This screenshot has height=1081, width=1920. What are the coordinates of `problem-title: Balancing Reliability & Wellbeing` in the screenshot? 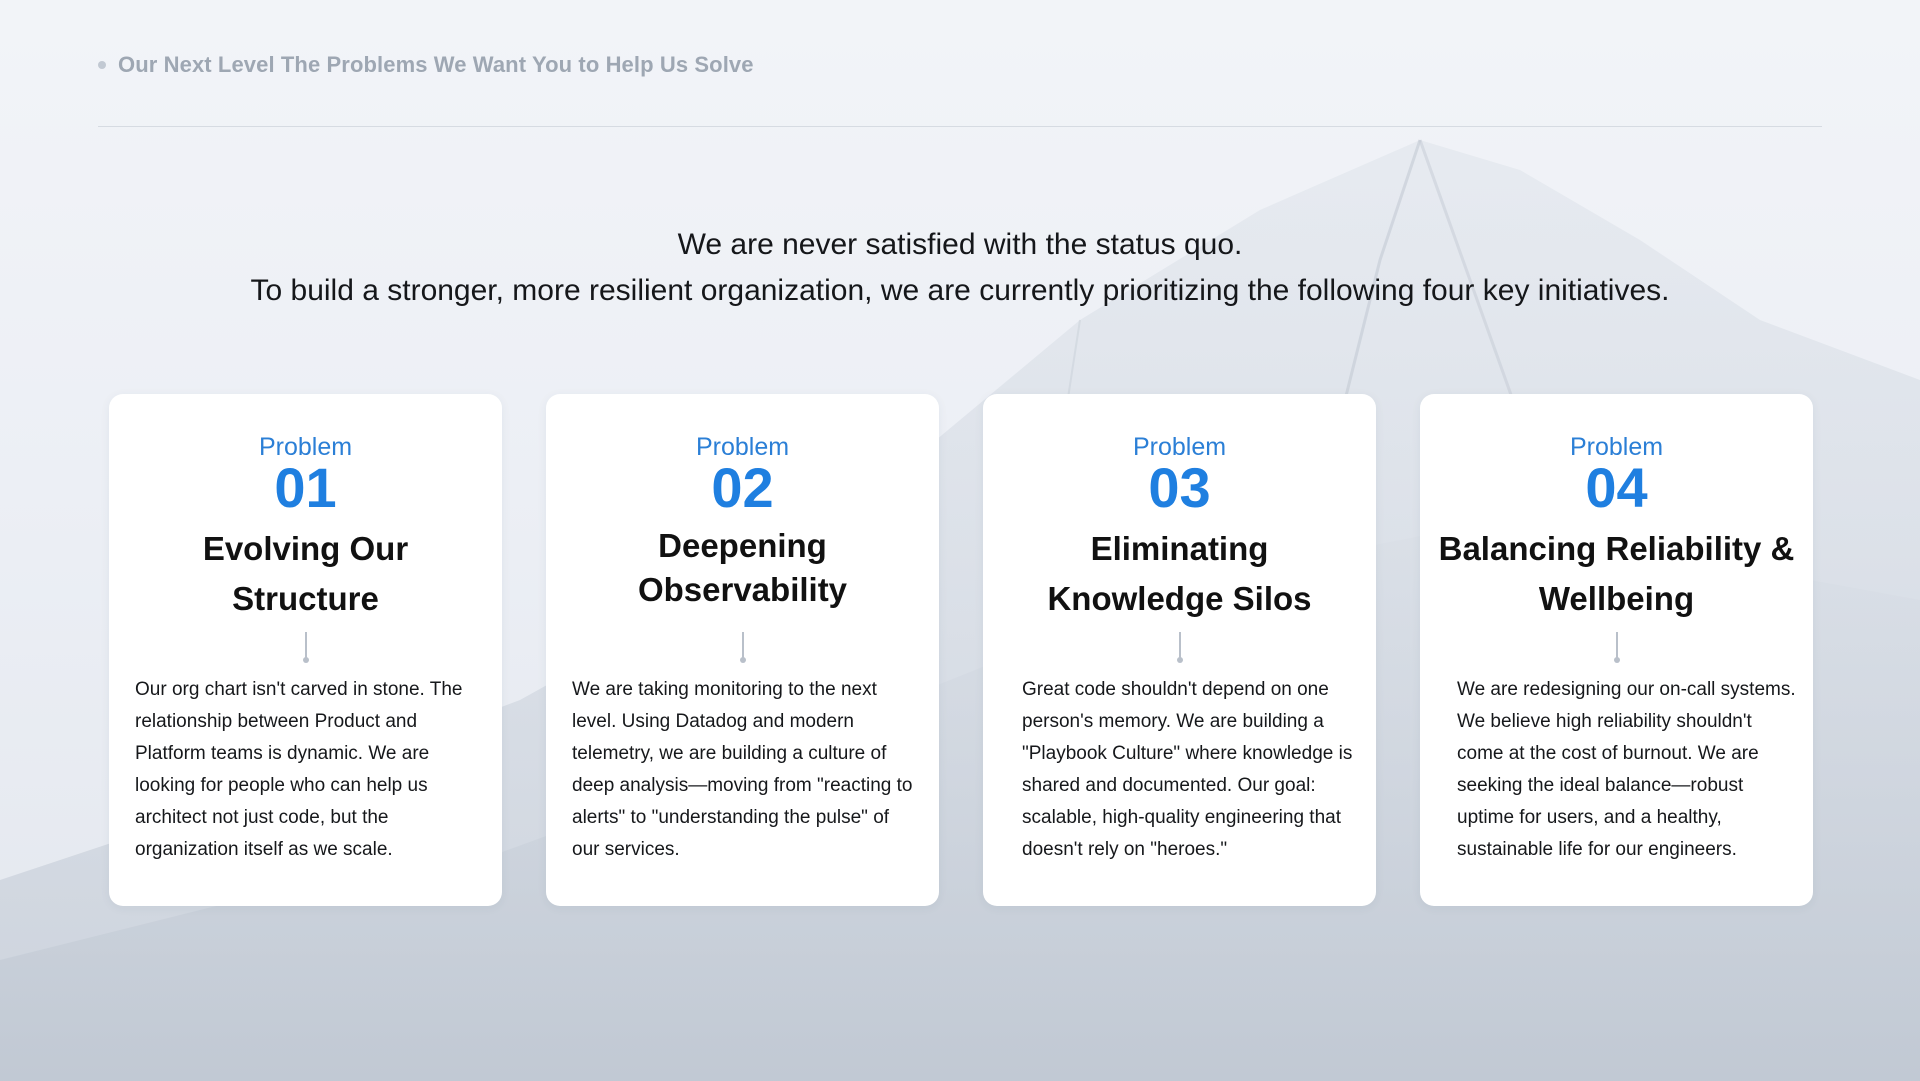 It's located at (1616, 573).